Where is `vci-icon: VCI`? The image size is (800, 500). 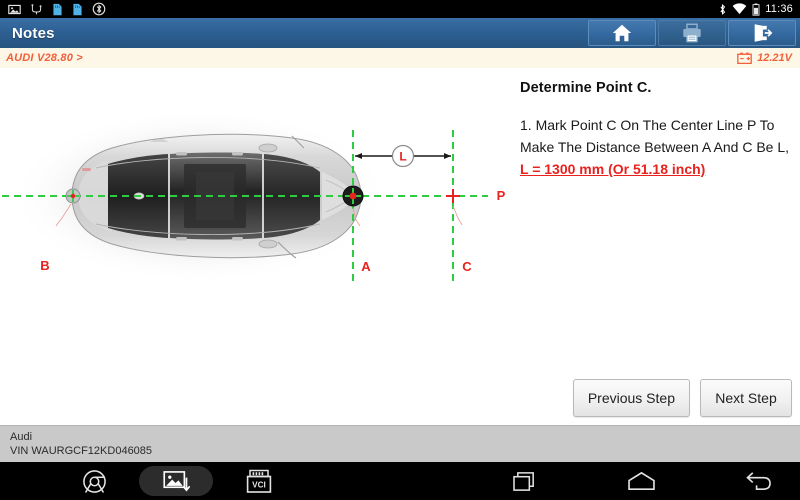
vci-icon: VCI is located at coordinates (259, 481).